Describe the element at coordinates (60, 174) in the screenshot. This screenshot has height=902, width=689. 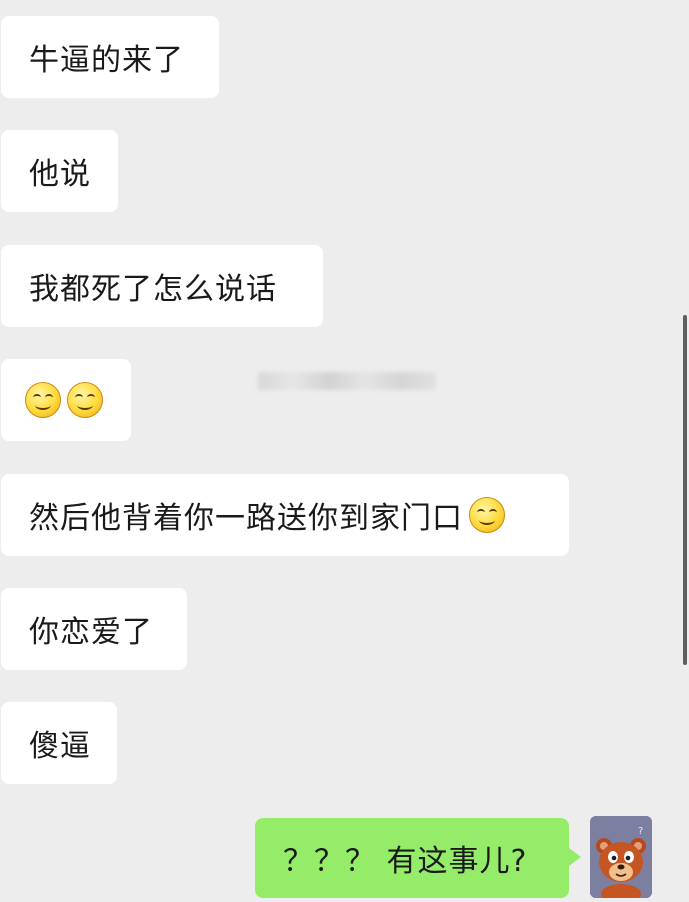
I see `message-text: 他说` at that location.